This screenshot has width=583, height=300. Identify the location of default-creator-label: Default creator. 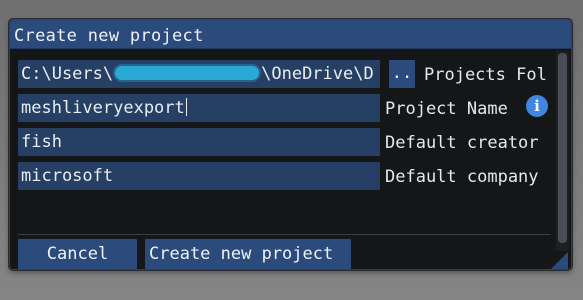
(462, 143).